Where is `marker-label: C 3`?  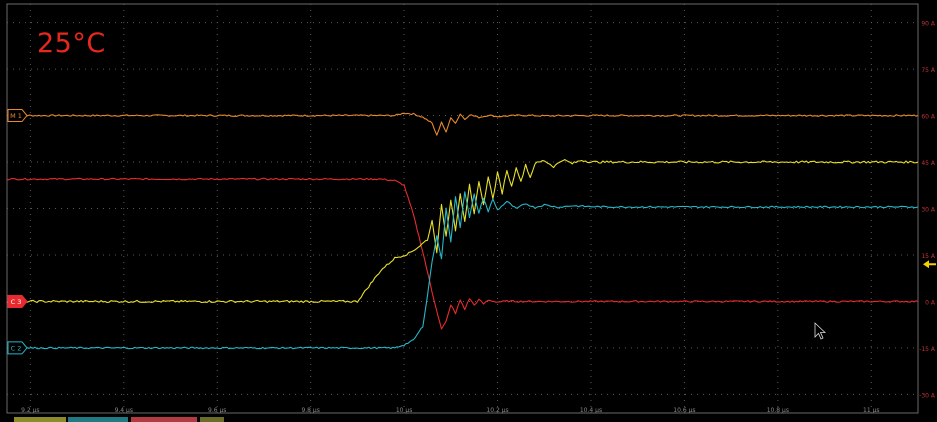
marker-label: C 3 is located at coordinates (16, 302).